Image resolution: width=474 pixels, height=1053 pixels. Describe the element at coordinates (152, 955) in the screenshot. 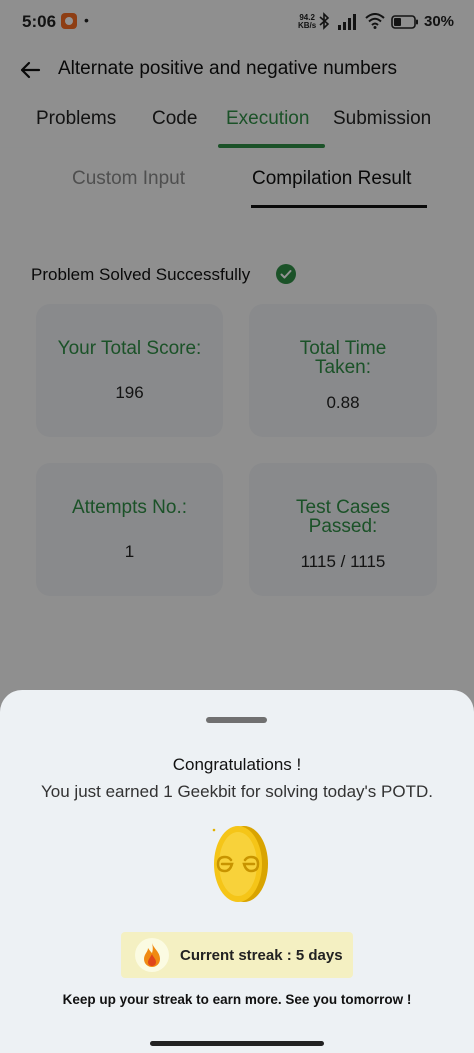

I see `flame-icon` at that location.